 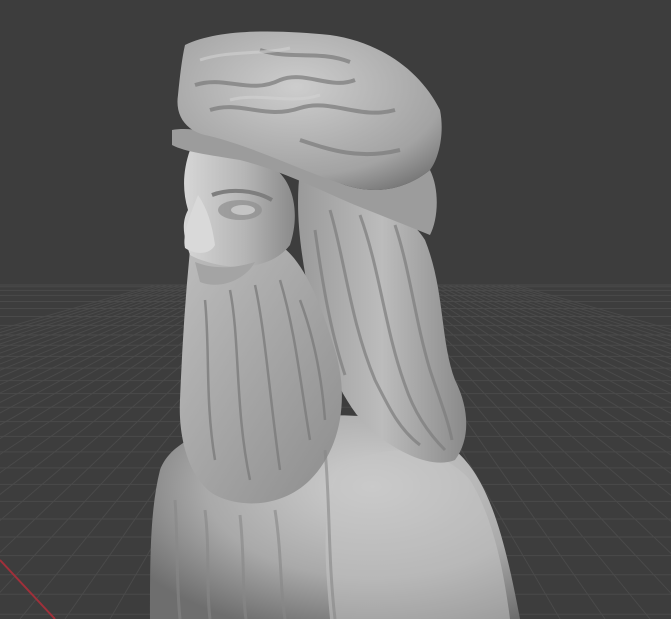 I want to click on eye, so click(x=243, y=210).